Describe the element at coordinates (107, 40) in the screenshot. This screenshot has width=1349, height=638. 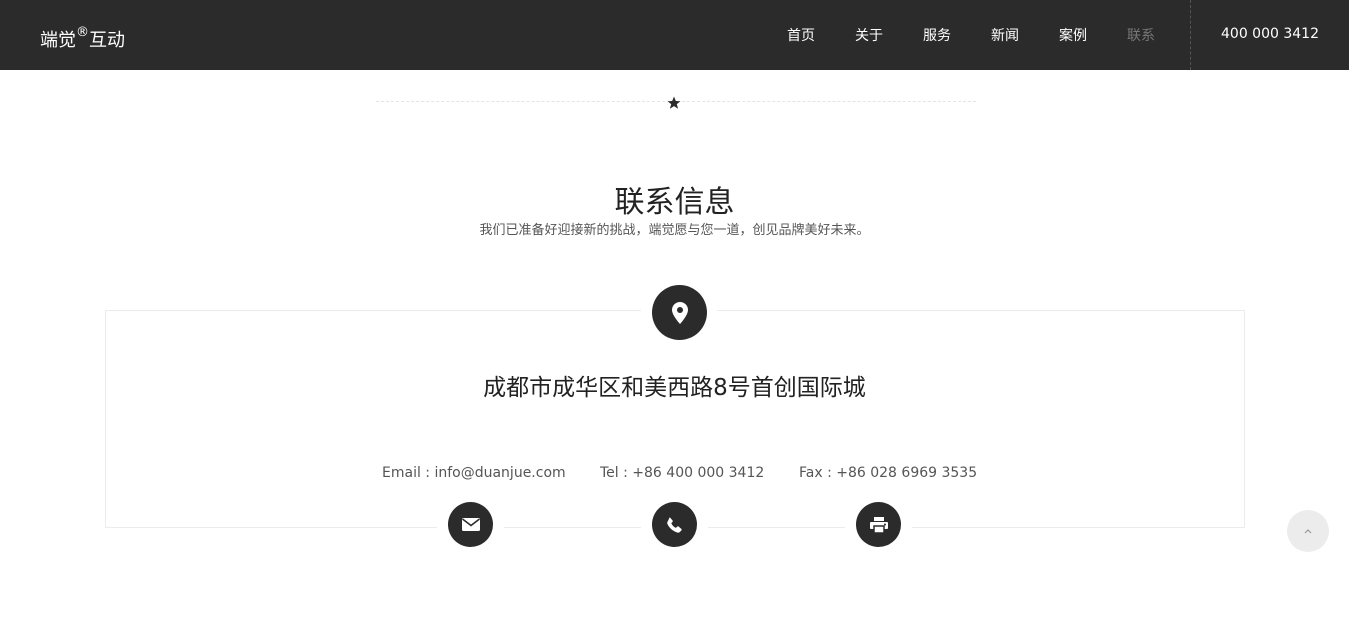
I see `logo-sub: 互动` at that location.